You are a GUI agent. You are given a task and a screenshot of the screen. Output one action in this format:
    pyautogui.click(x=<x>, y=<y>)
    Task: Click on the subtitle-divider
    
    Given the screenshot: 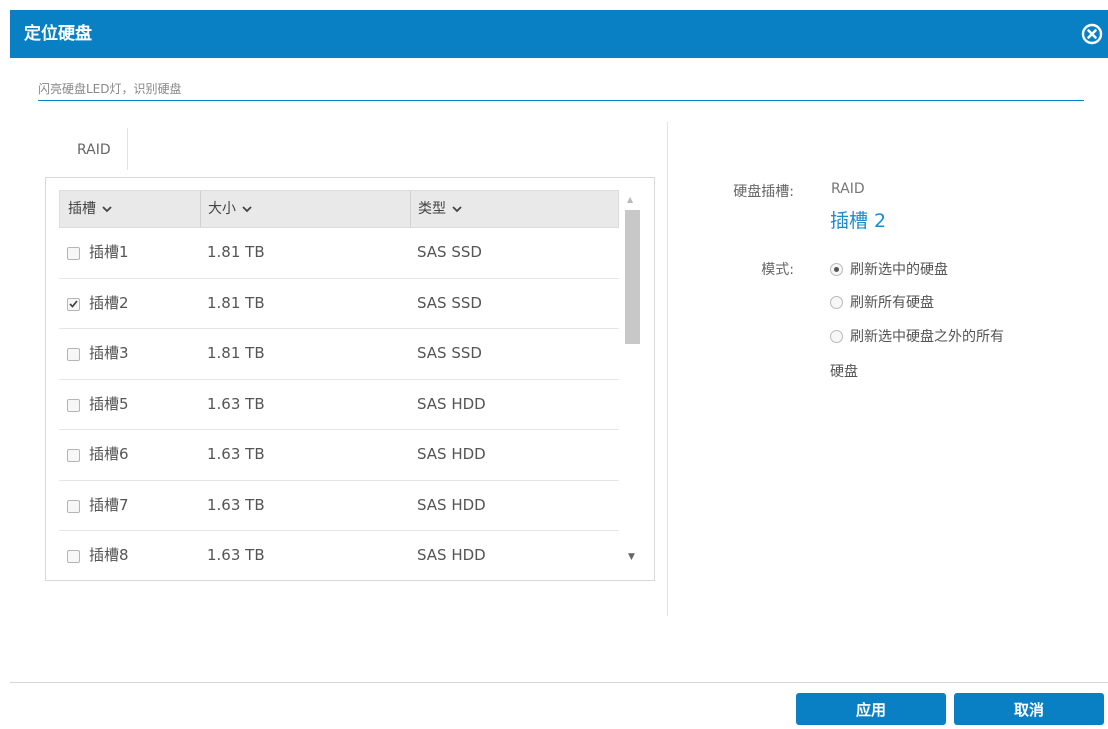 What is the action you would take?
    pyautogui.click(x=561, y=100)
    